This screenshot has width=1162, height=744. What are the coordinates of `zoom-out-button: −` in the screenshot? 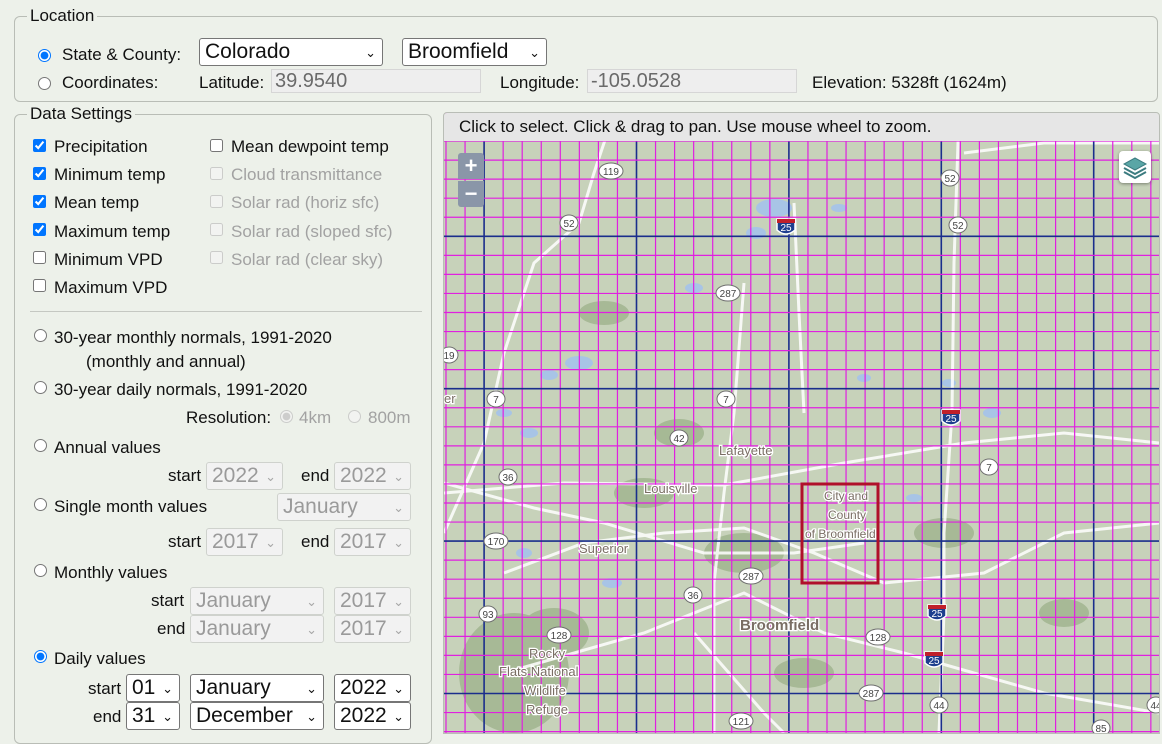 It's located at (471, 194).